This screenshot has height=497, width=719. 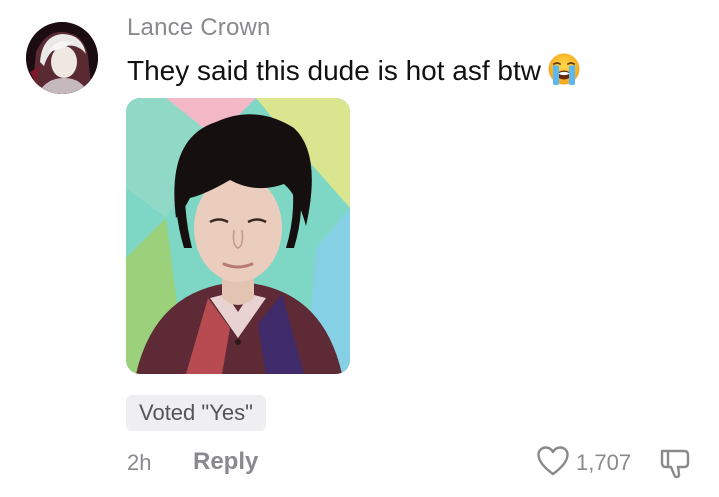 I want to click on vote-badge: Voted "Yes", so click(x=196, y=413).